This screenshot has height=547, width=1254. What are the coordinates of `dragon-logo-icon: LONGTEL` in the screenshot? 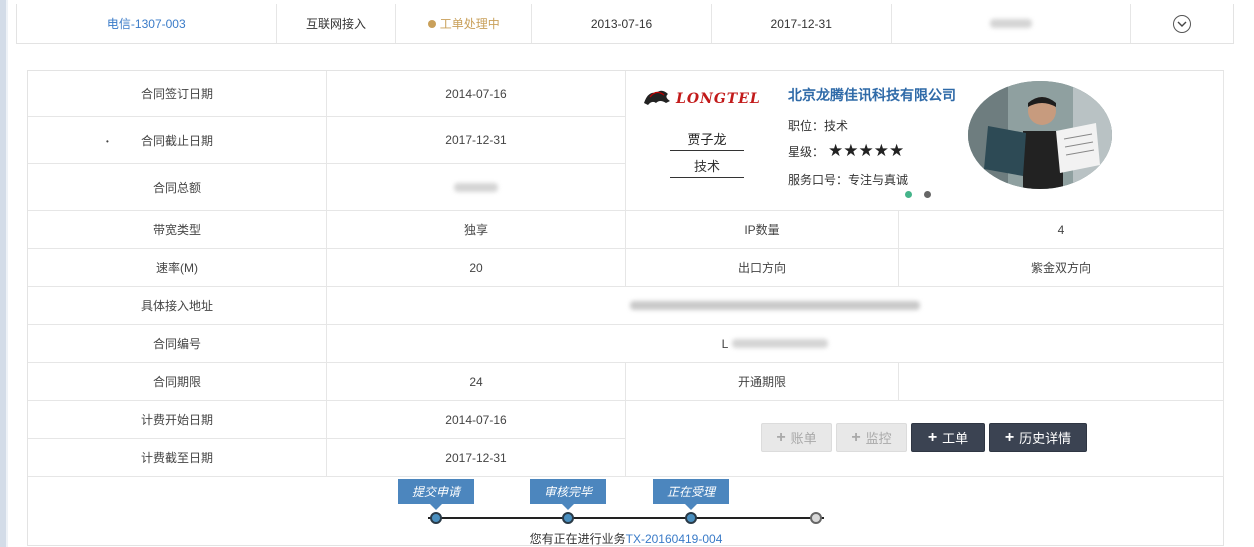 It's located at (702, 98).